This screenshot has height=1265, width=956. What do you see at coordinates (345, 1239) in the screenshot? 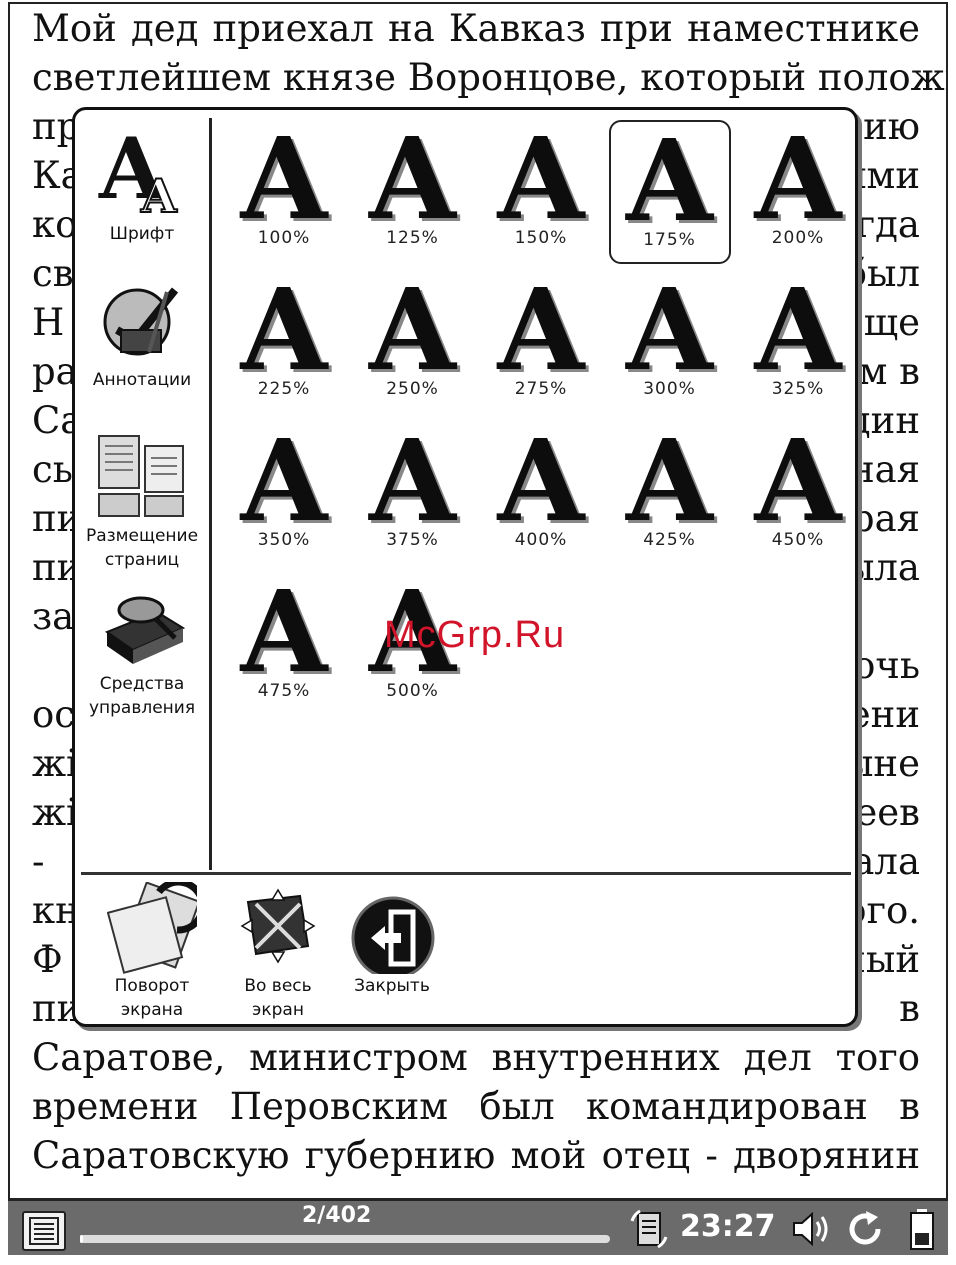
I see `reading-progress-bar` at bounding box center [345, 1239].